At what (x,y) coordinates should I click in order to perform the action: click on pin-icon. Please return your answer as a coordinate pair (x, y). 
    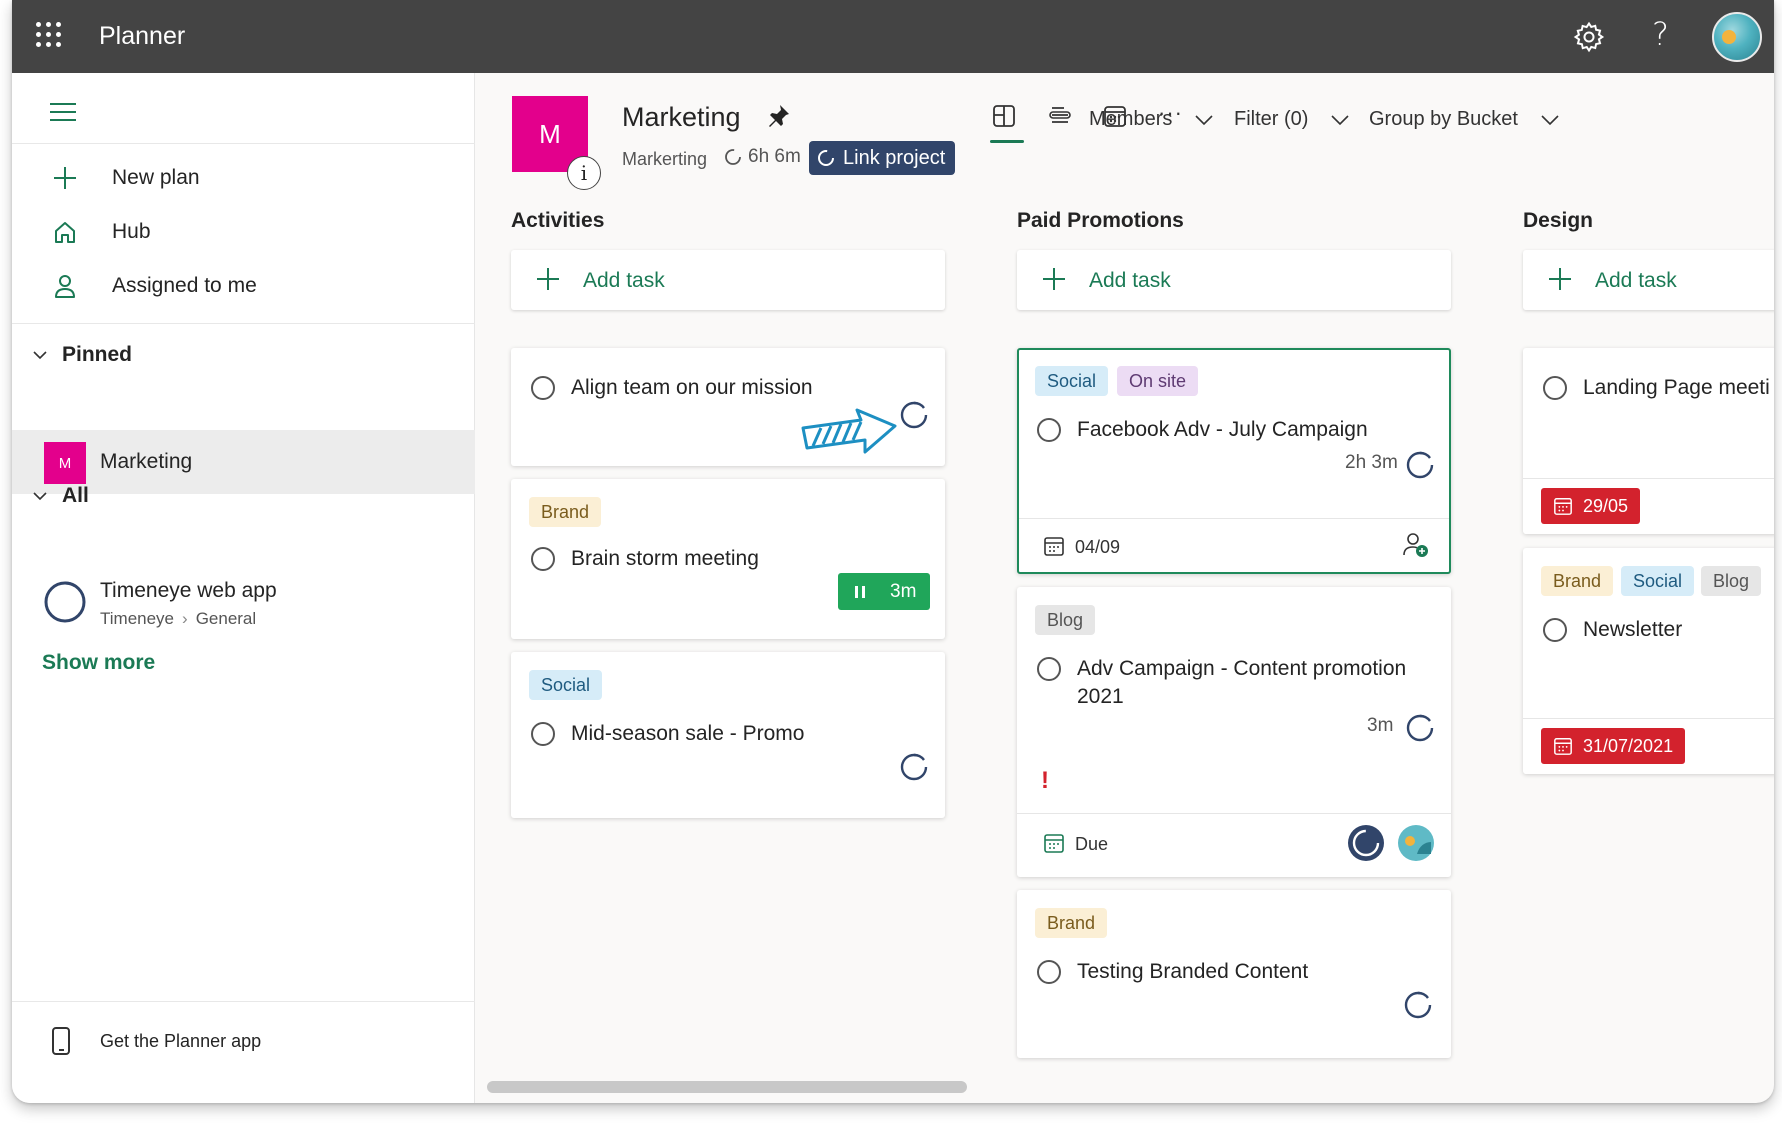
    Looking at the image, I should click on (778, 116).